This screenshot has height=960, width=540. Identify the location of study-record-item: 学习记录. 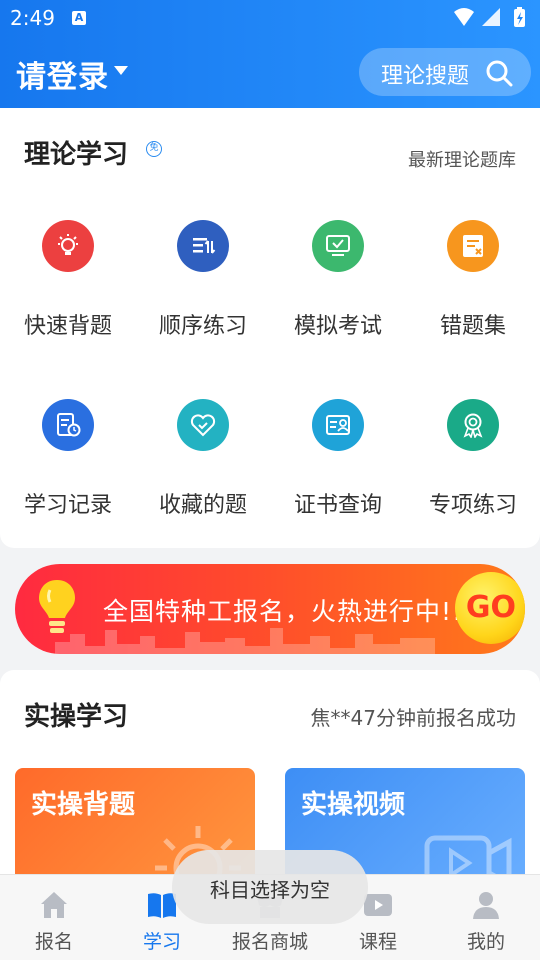
(67, 474).